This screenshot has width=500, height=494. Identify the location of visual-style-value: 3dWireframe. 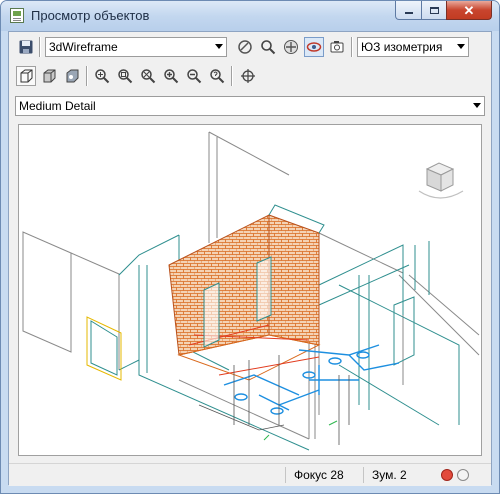
(83, 47).